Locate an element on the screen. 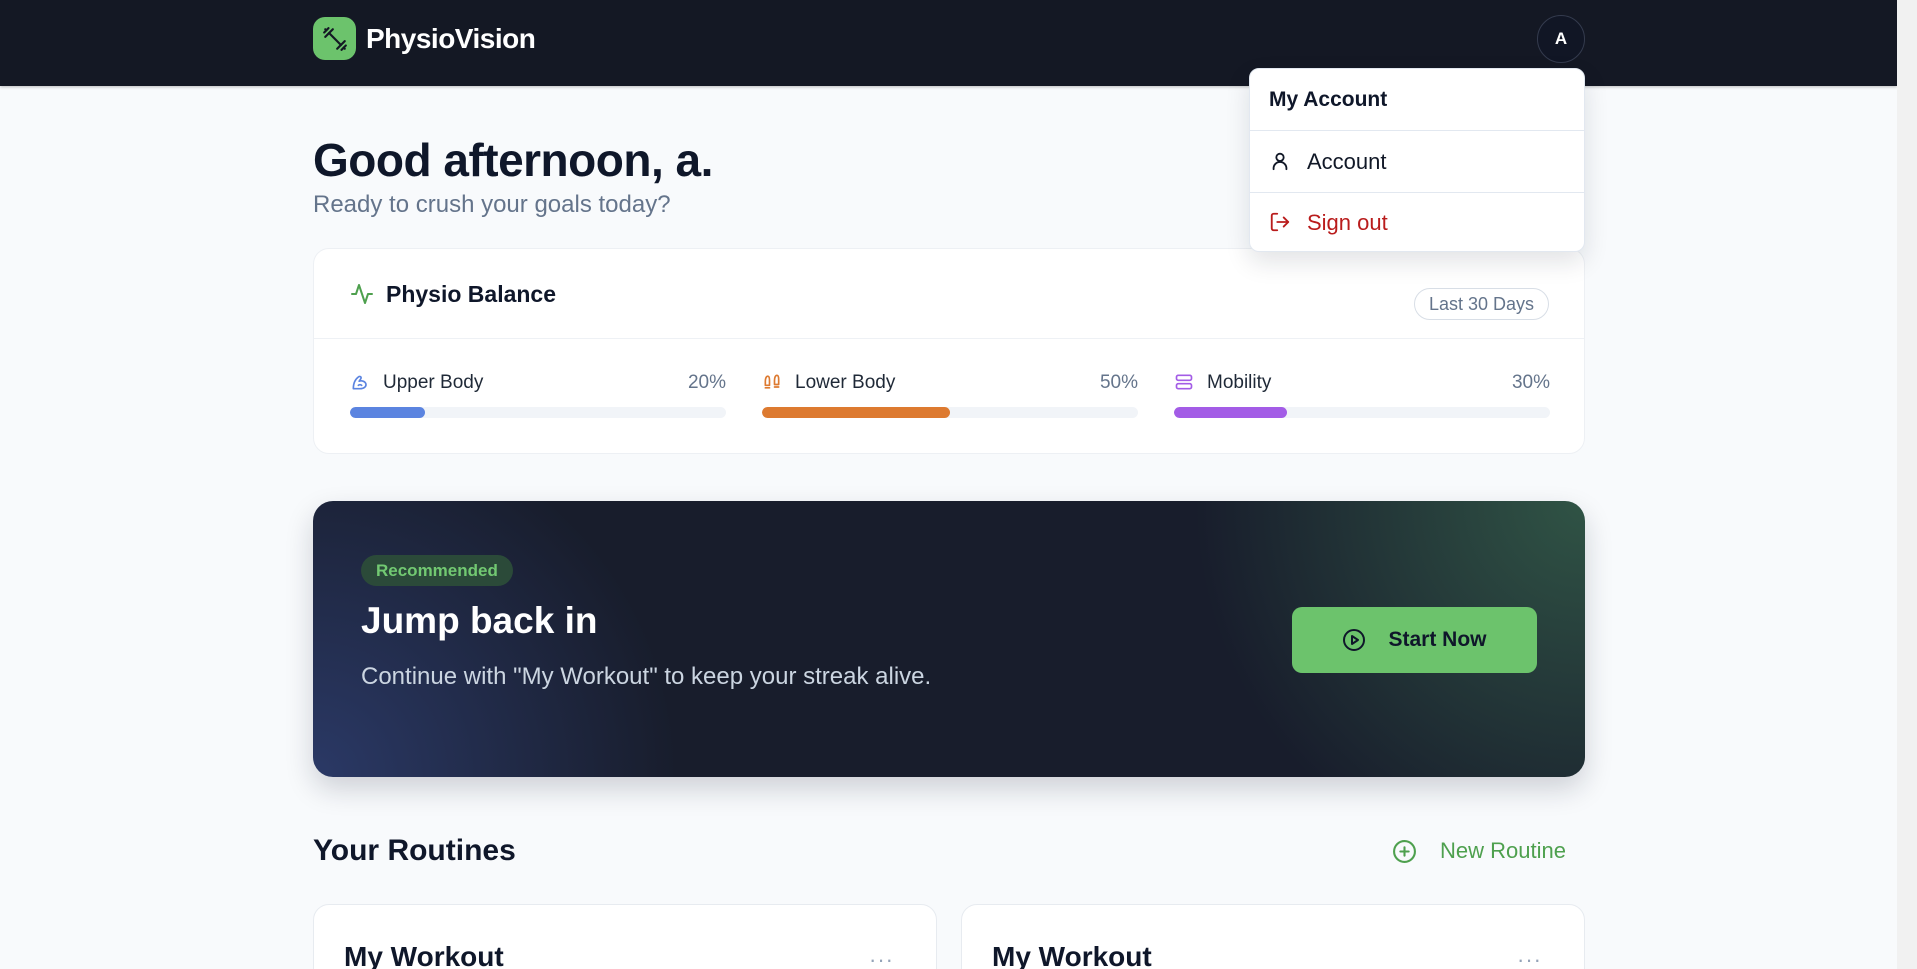  metric-percent: 30% is located at coordinates (1530, 382).